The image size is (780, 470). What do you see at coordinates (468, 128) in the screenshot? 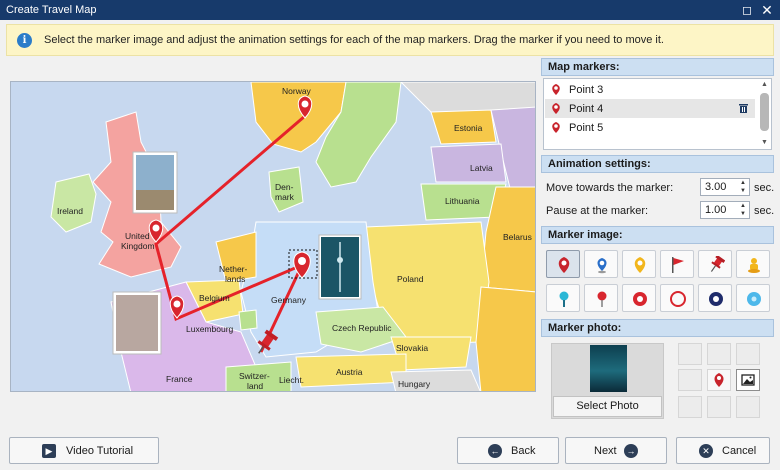
I see `label-estonia: Estonia` at bounding box center [468, 128].